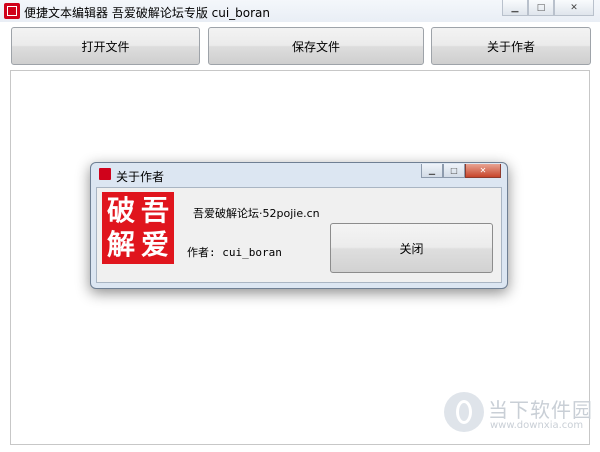  Describe the element at coordinates (464, 412) in the screenshot. I see `watermark-logo-icon` at that location.